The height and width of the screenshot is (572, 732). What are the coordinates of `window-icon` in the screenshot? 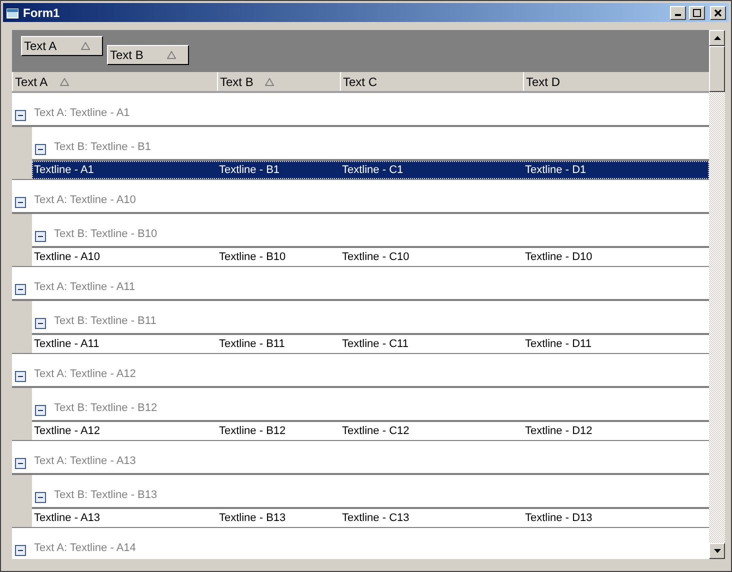 It's located at (13, 12).